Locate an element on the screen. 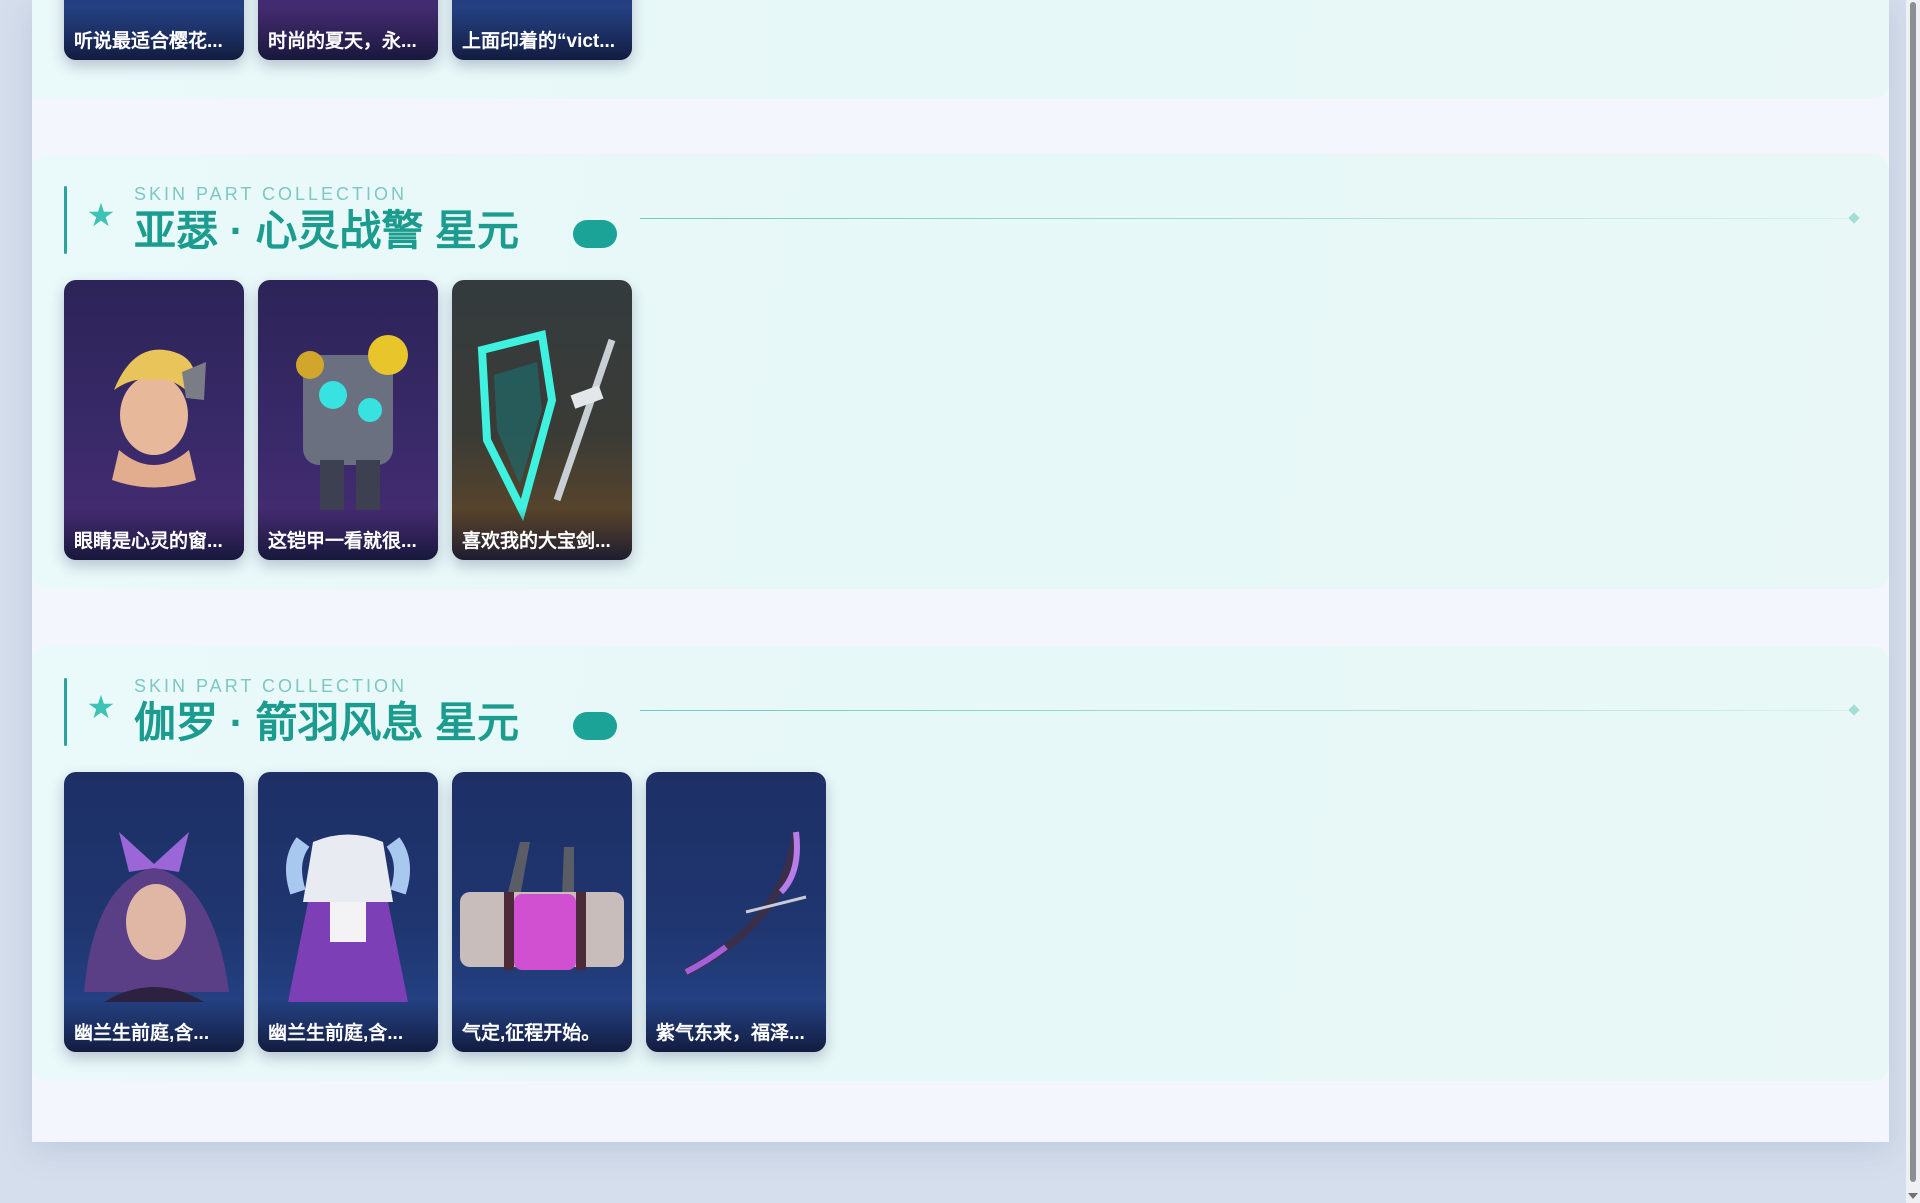 The width and height of the screenshot is (1920, 1203). section-header: ★ SKIN PART COLLECTION 亚瑟 · 心灵战警 星元 is located at coordinates (964, 219).